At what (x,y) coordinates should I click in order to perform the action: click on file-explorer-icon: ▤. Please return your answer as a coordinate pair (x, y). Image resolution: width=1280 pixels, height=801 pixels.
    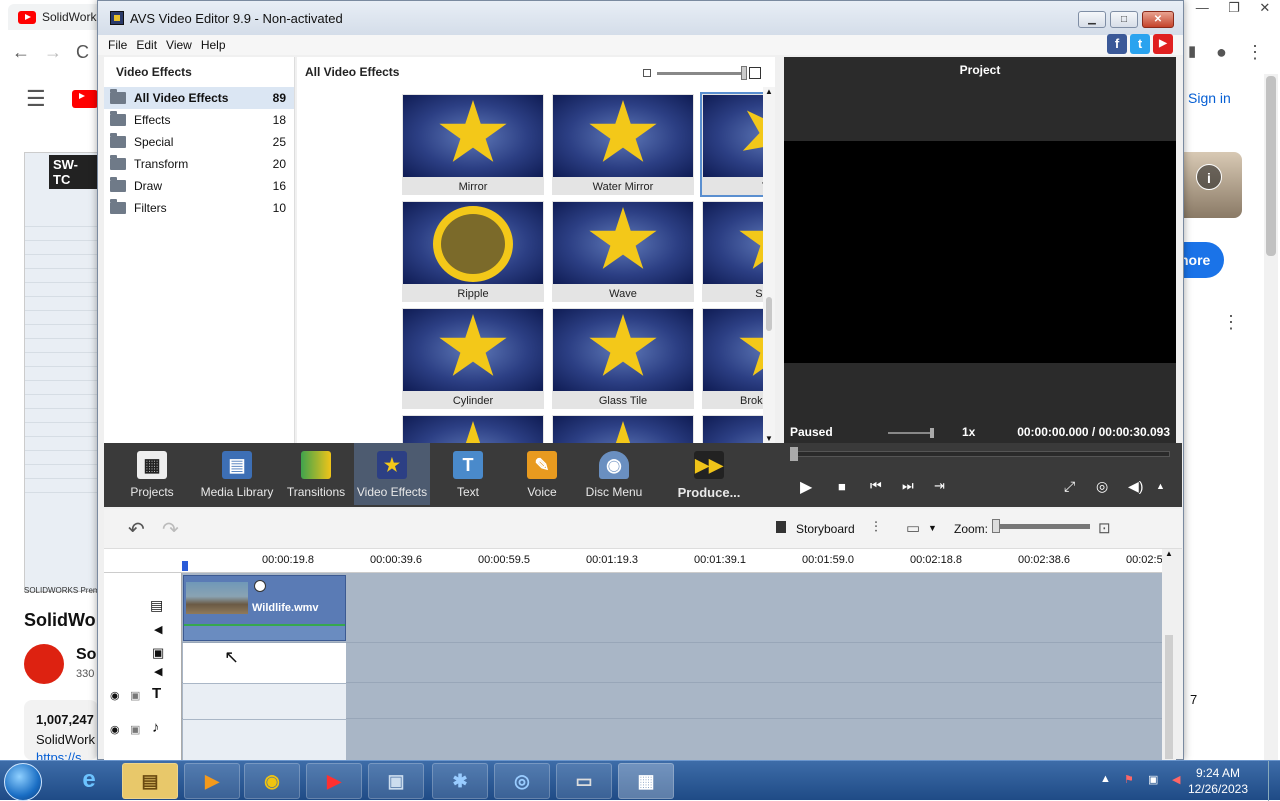
    Looking at the image, I should click on (150, 781).